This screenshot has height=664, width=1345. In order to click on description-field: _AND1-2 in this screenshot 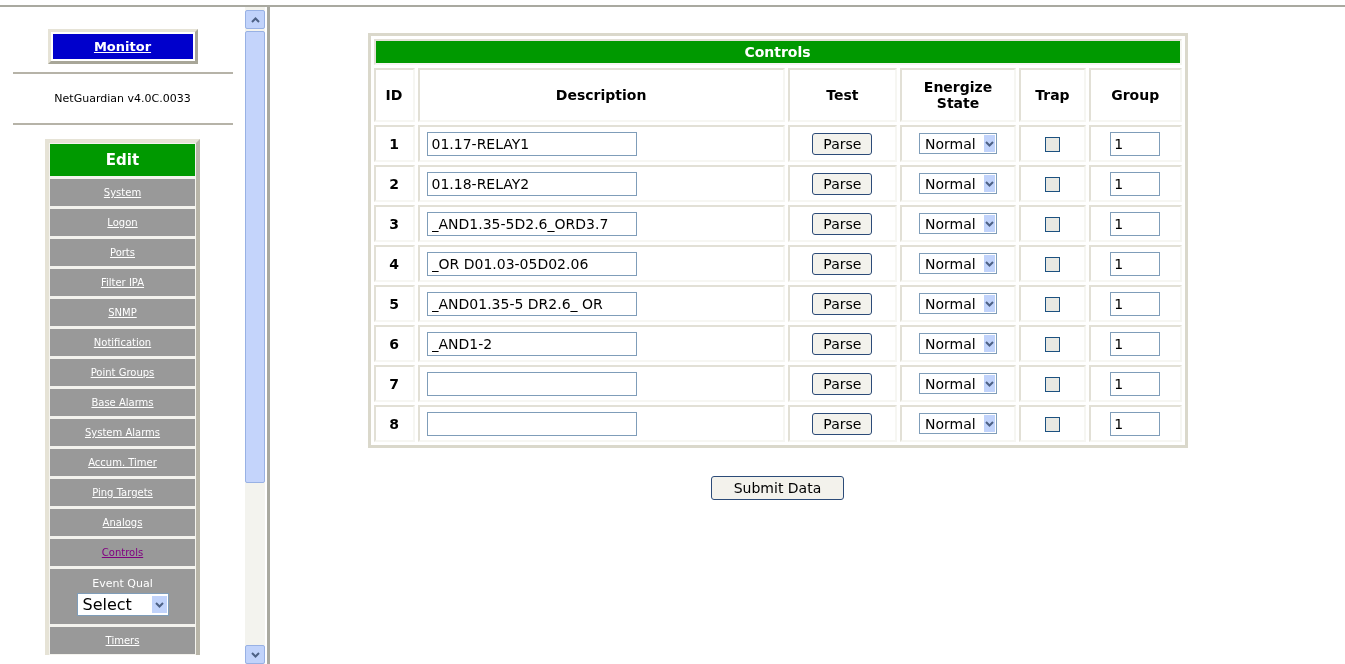, I will do `click(531, 343)`.